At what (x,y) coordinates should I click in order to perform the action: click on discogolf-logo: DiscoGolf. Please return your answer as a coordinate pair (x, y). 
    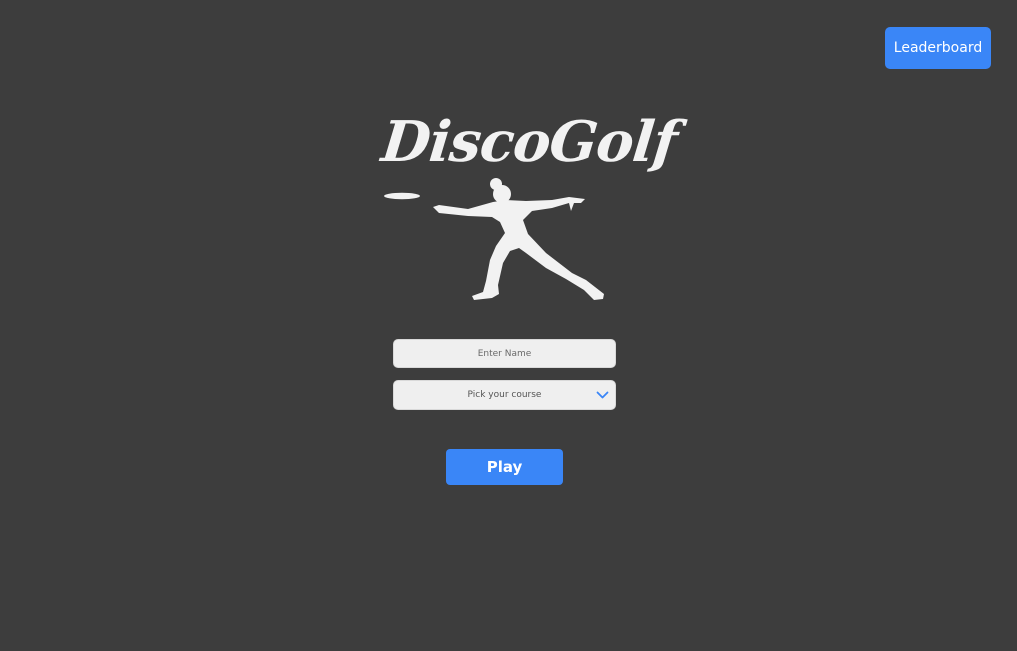
    Looking at the image, I should click on (528, 206).